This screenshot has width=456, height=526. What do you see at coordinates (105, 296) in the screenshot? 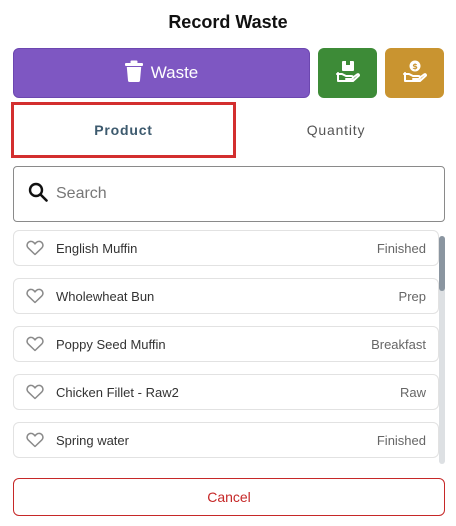
I see `product-name: Wholewheat Bun` at bounding box center [105, 296].